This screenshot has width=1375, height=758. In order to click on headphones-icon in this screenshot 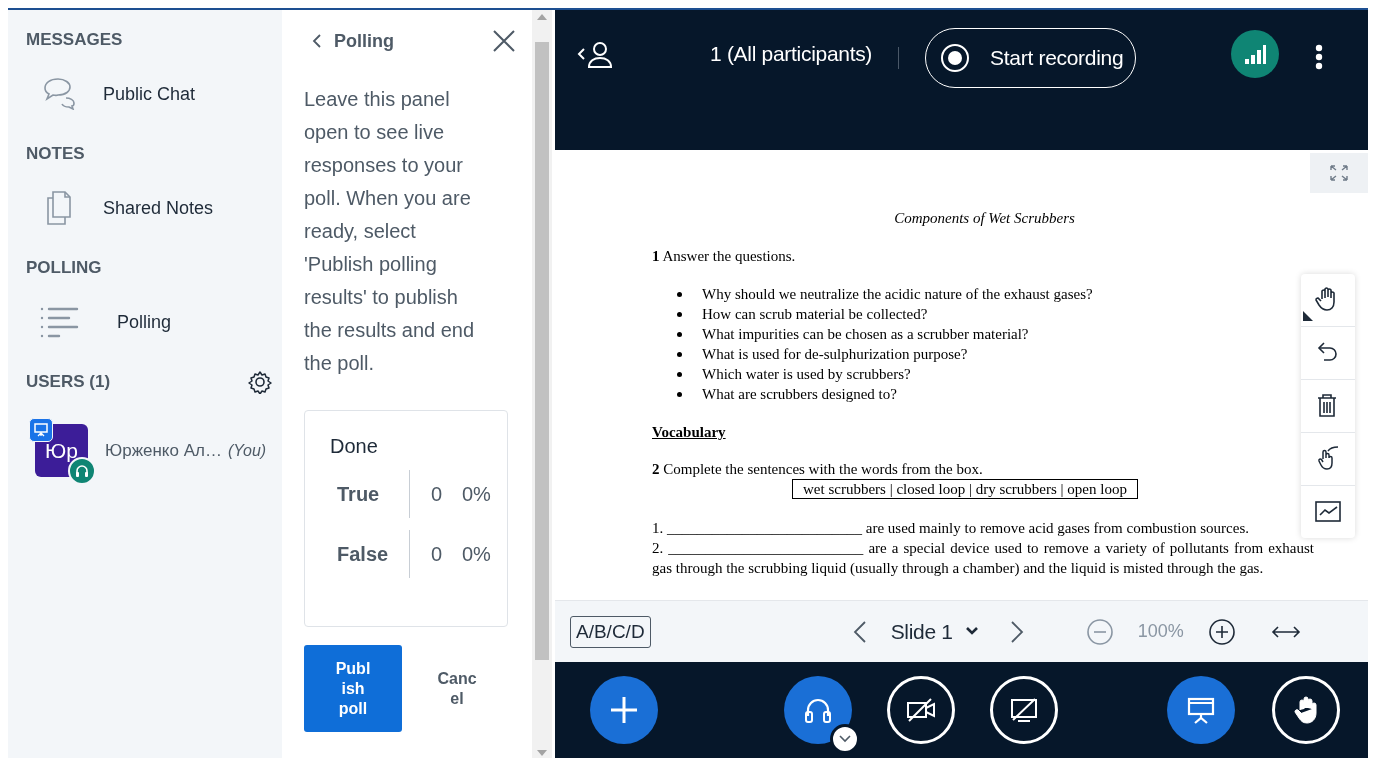, I will do `click(82, 471)`.